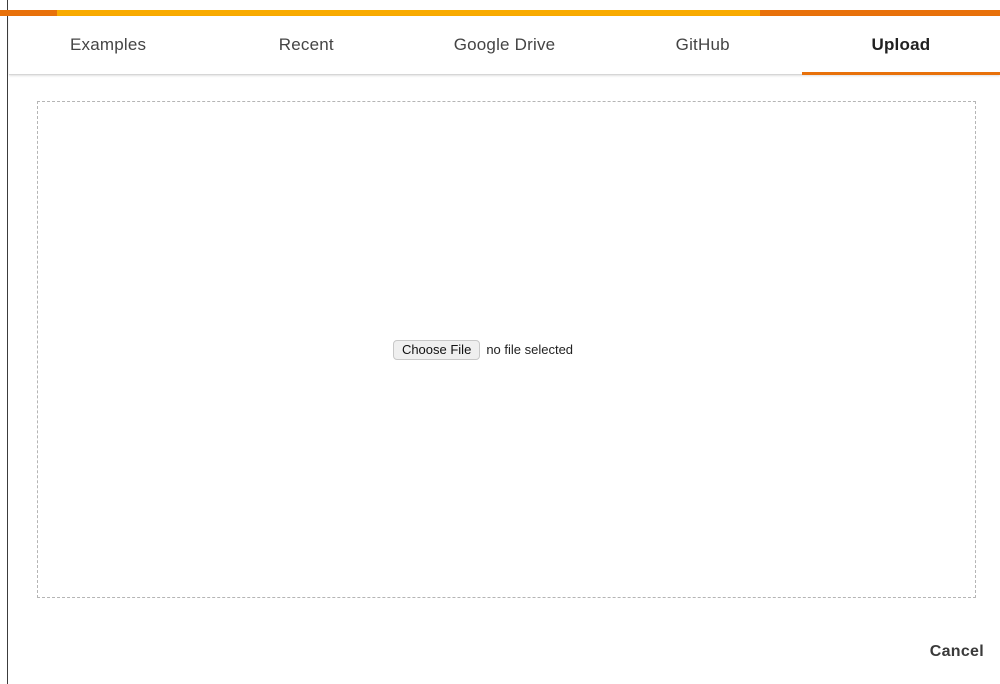 This screenshot has width=1000, height=684. I want to click on tab-upload: Upload, so click(900, 45).